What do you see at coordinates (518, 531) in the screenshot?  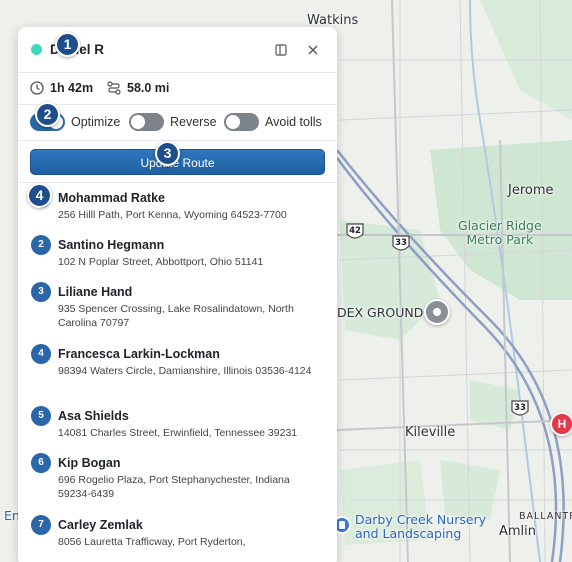 I see `map-label-amlin: Amlin` at bounding box center [518, 531].